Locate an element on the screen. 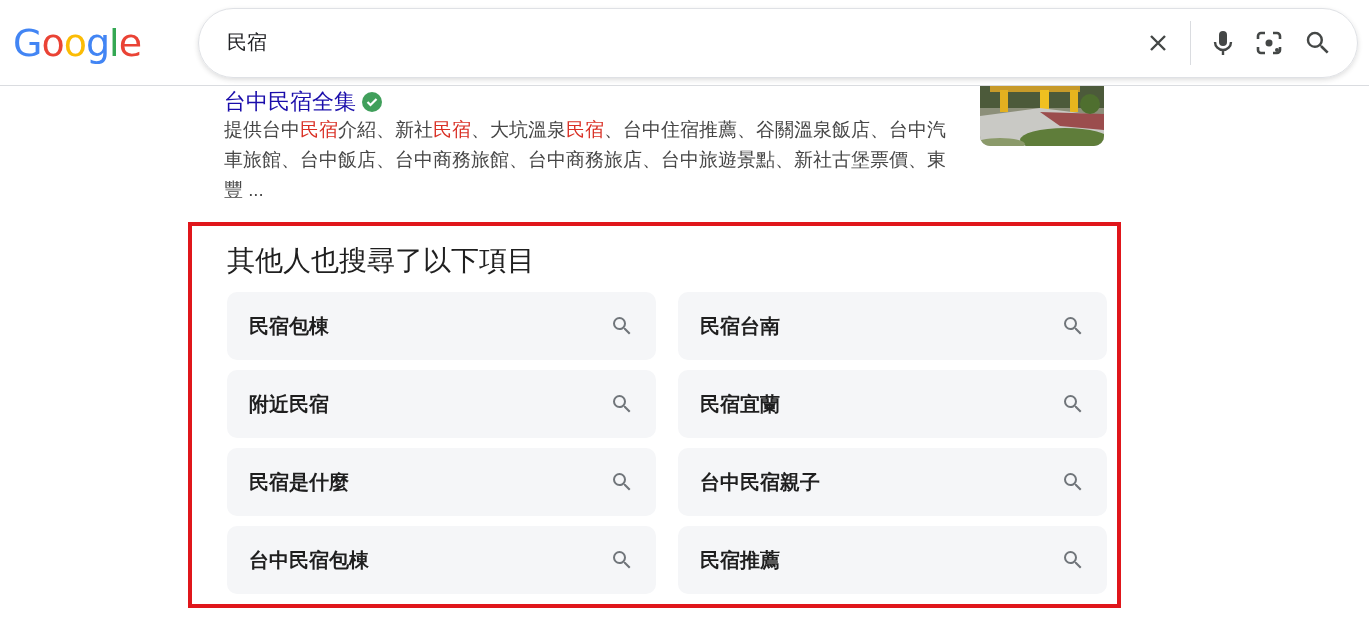 The width and height of the screenshot is (1369, 627). google-logo: Google is located at coordinates (105, 42).